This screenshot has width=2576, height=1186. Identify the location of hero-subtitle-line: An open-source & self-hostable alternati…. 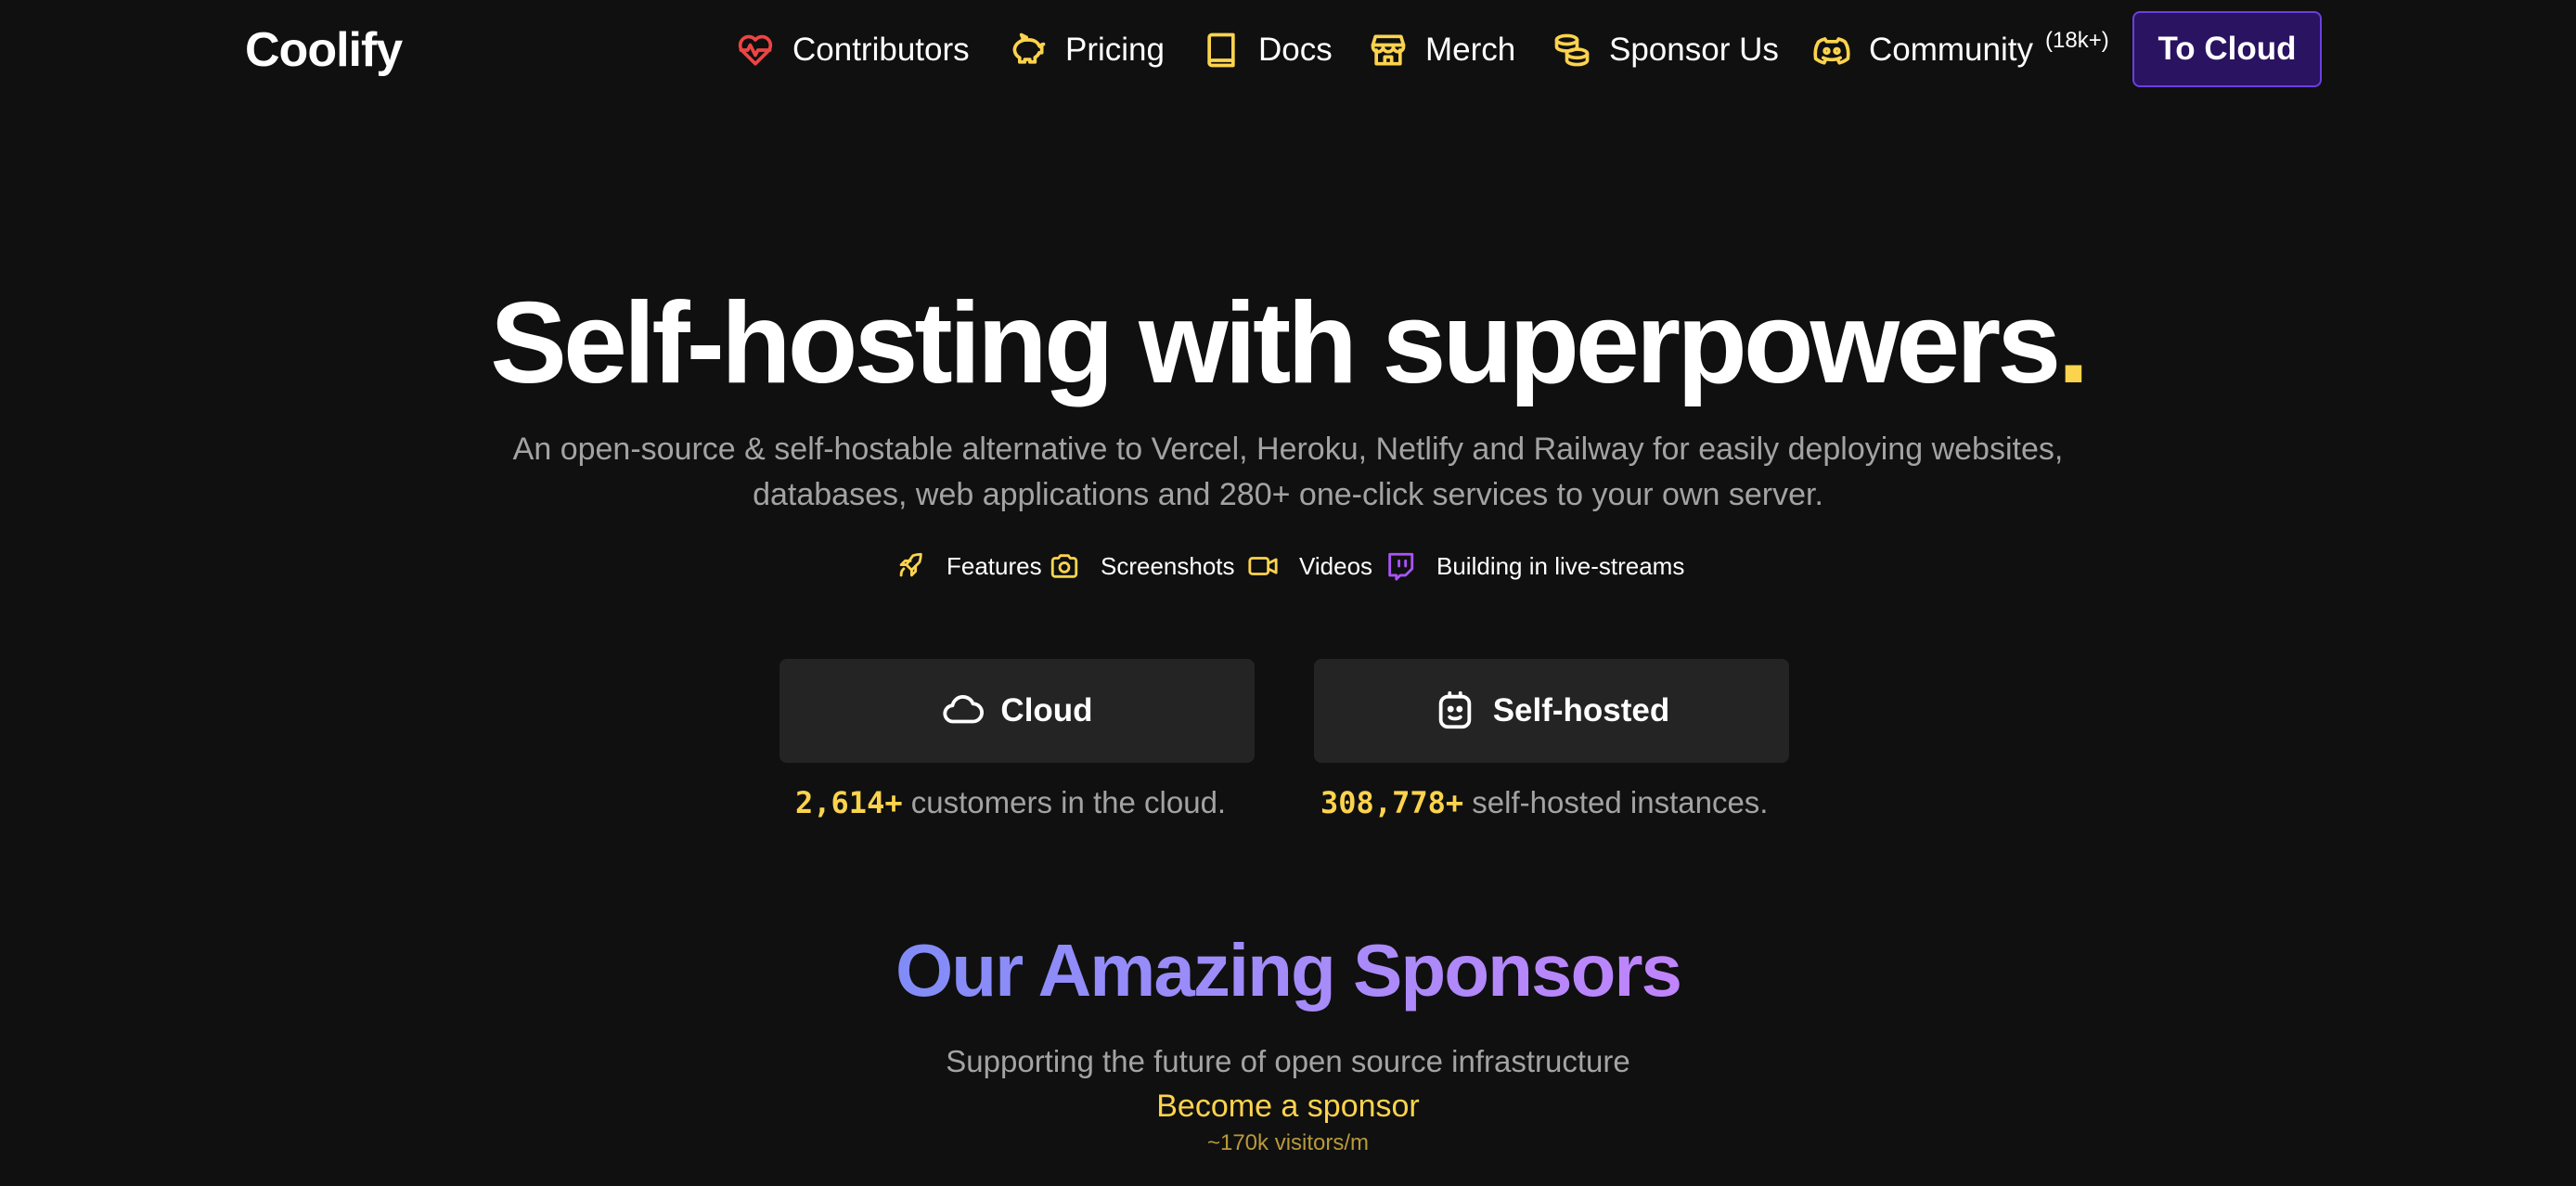
(1288, 449).